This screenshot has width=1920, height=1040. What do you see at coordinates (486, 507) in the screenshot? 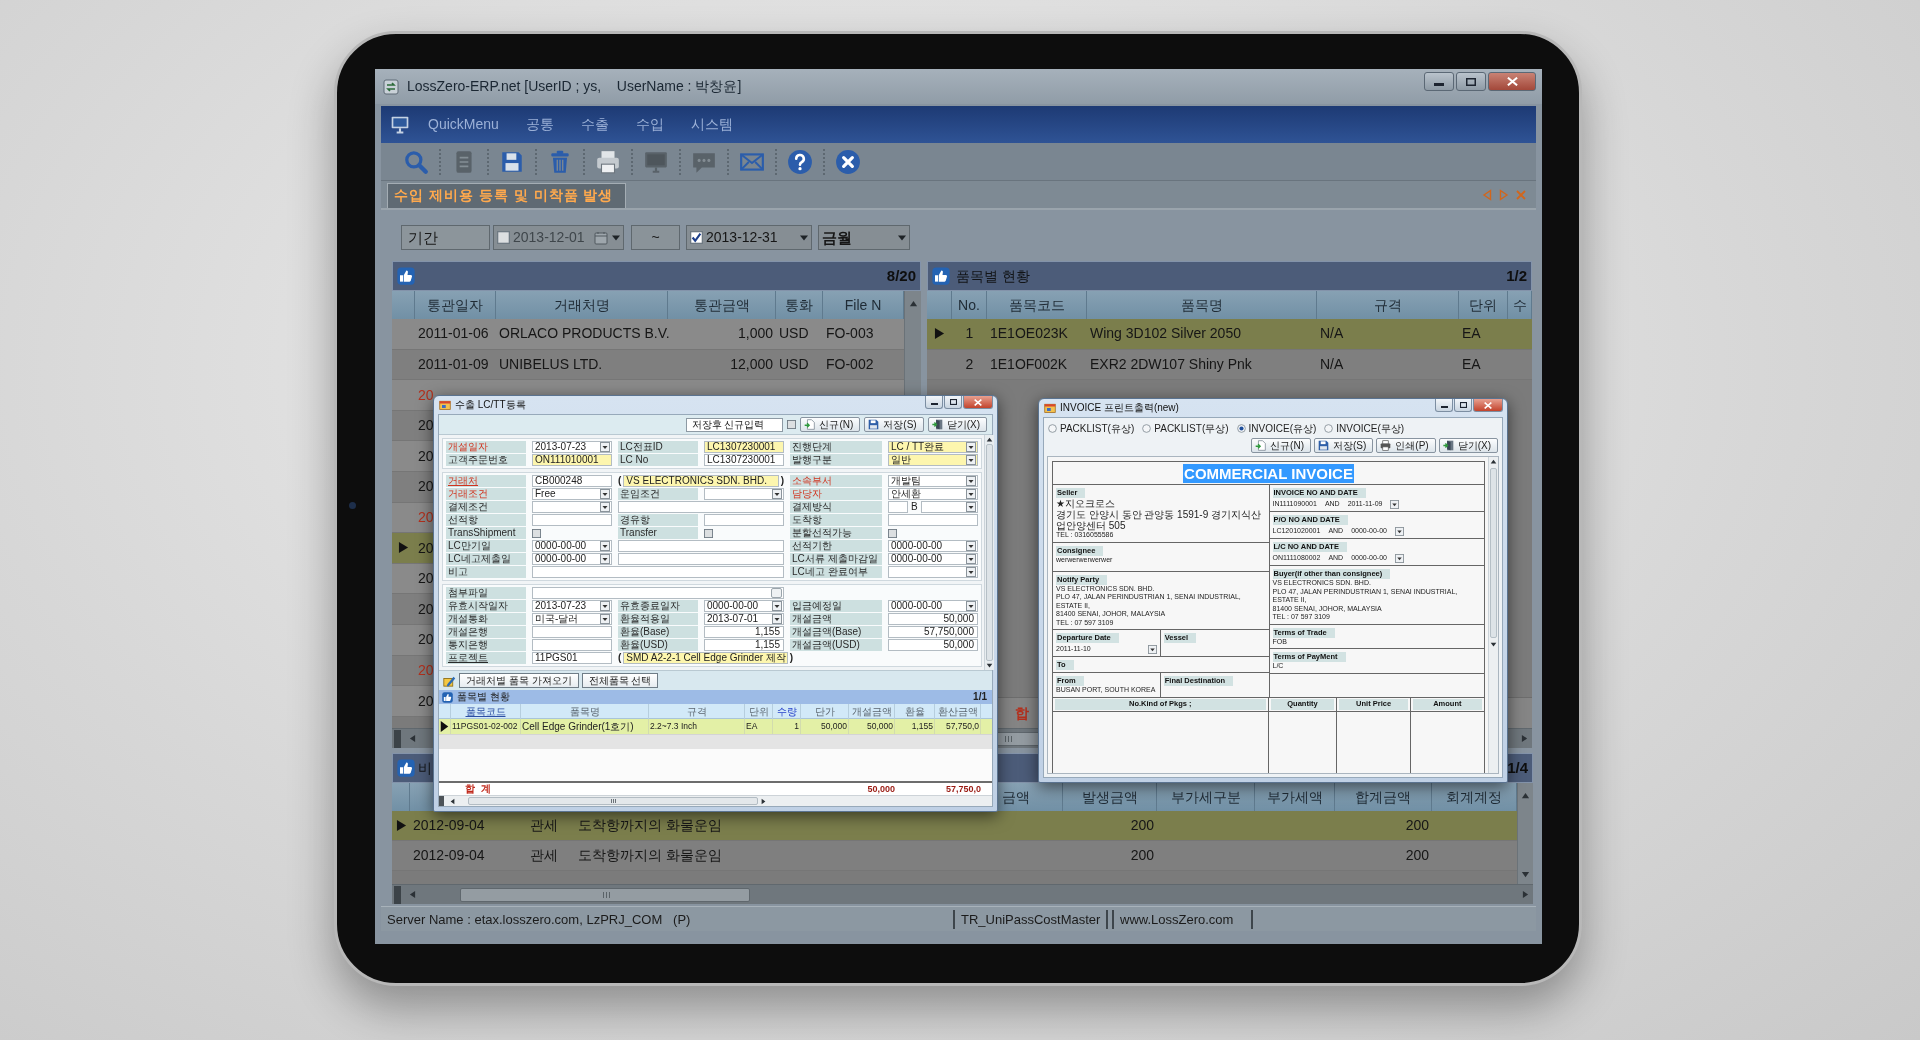
I see `field-label: 결제조건` at bounding box center [486, 507].